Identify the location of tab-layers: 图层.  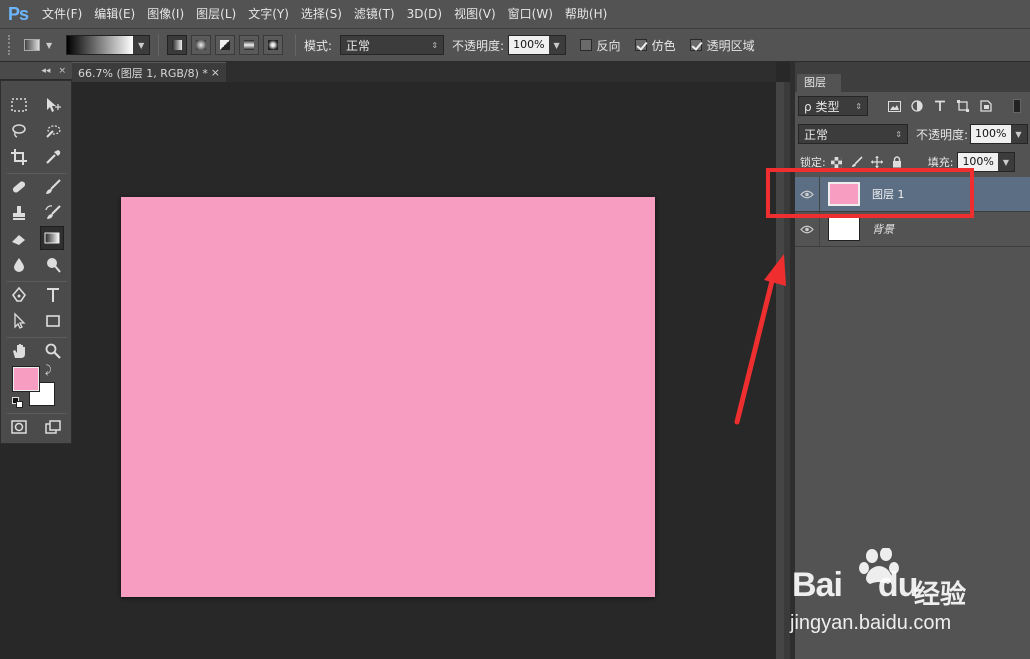
(819, 83).